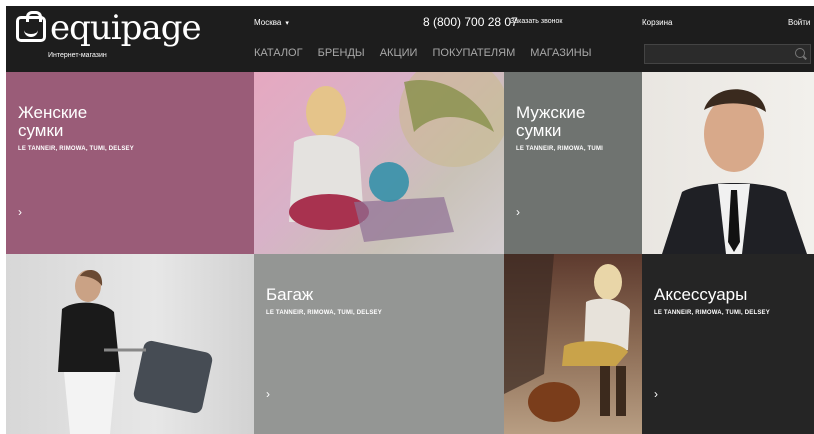 The height and width of the screenshot is (434, 814). Describe the element at coordinates (536, 21) in the screenshot. I see `callback-link: Заказать звонок` at that location.